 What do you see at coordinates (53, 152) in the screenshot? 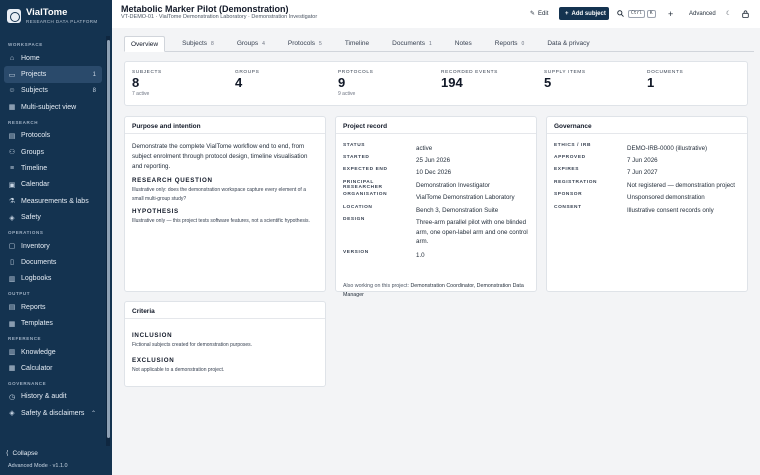
I see `sidebar-item-groups: ⚇ Groups` at bounding box center [53, 152].